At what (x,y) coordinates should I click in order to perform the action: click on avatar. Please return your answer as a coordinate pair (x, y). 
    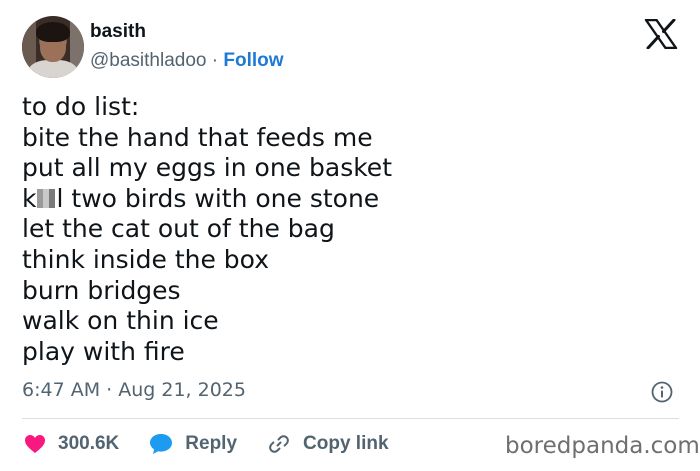
    Looking at the image, I should click on (53, 47).